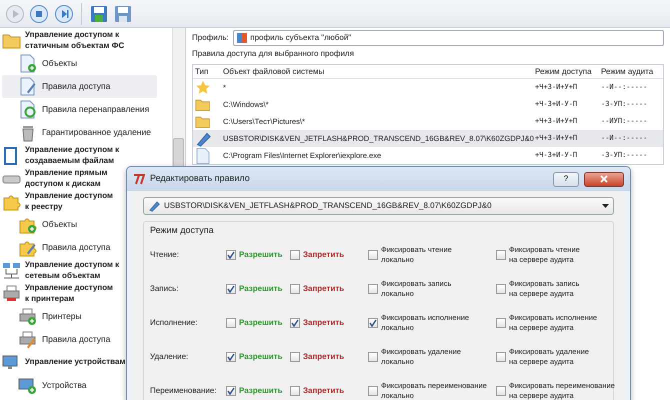 Image resolution: width=670 pixels, height=400 pixels. Describe the element at coordinates (86, 132) in the screenshot. I see `tree-item: Гарантированное удаление` at that location.